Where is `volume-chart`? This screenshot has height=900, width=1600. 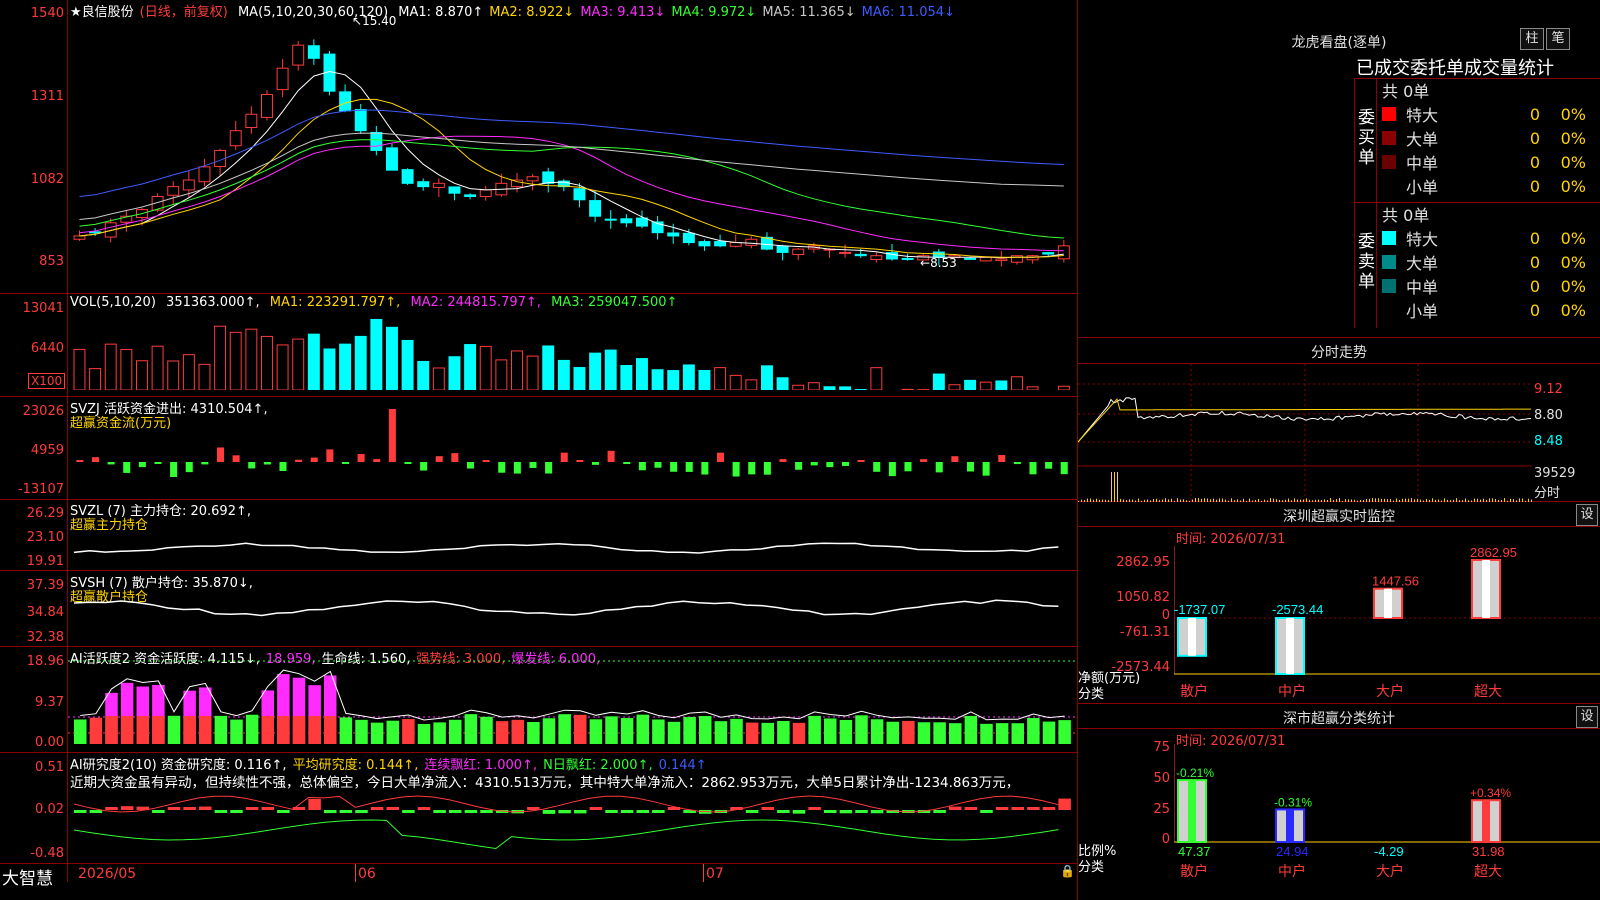
volume-chart is located at coordinates (571, 354).